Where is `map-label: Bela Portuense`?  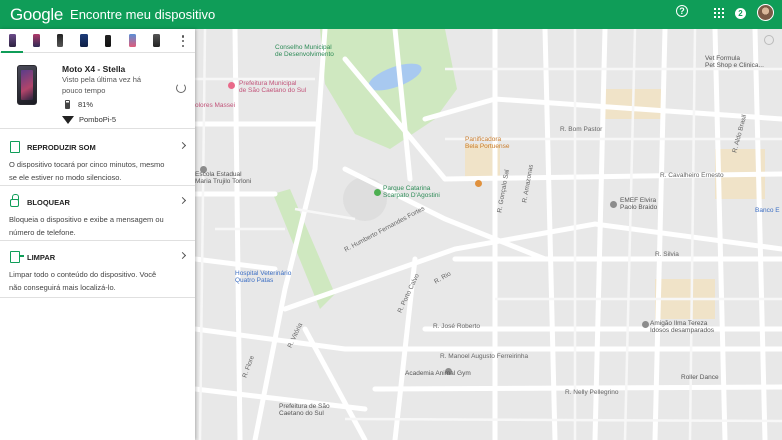 map-label: Bela Portuense is located at coordinates (487, 146).